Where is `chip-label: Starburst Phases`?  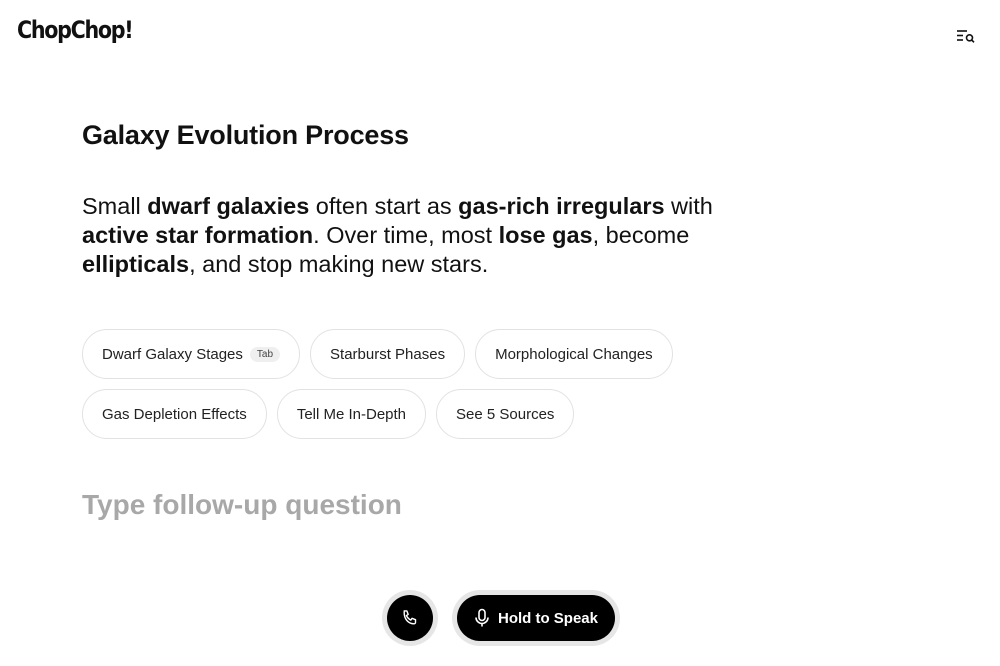 chip-label: Starburst Phases is located at coordinates (388, 354).